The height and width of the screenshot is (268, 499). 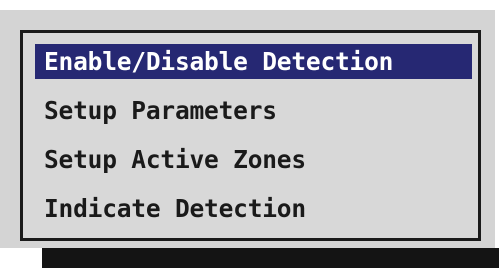 I want to click on menu-item-setup-active-zones: Setup Active Zones, so click(x=253, y=159).